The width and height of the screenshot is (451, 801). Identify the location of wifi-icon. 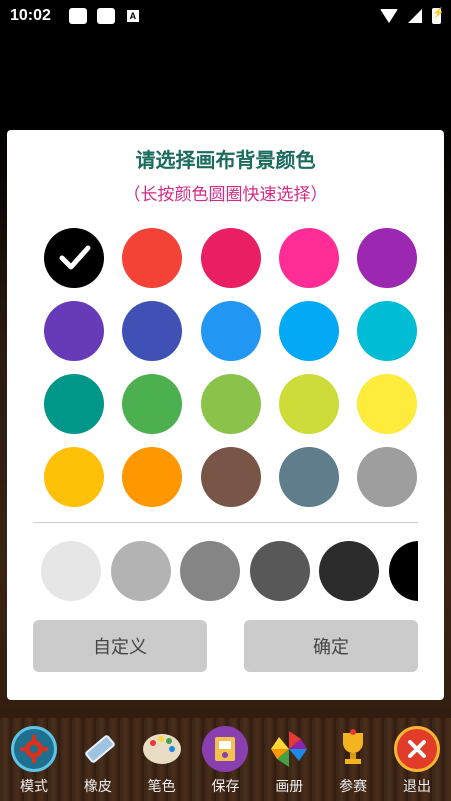
(389, 16).